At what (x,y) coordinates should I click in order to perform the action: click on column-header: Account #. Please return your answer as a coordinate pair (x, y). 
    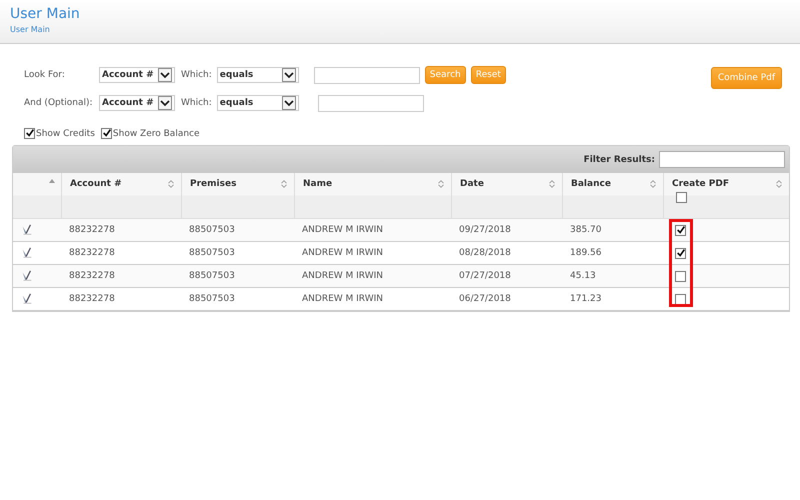
    Looking at the image, I should click on (121, 195).